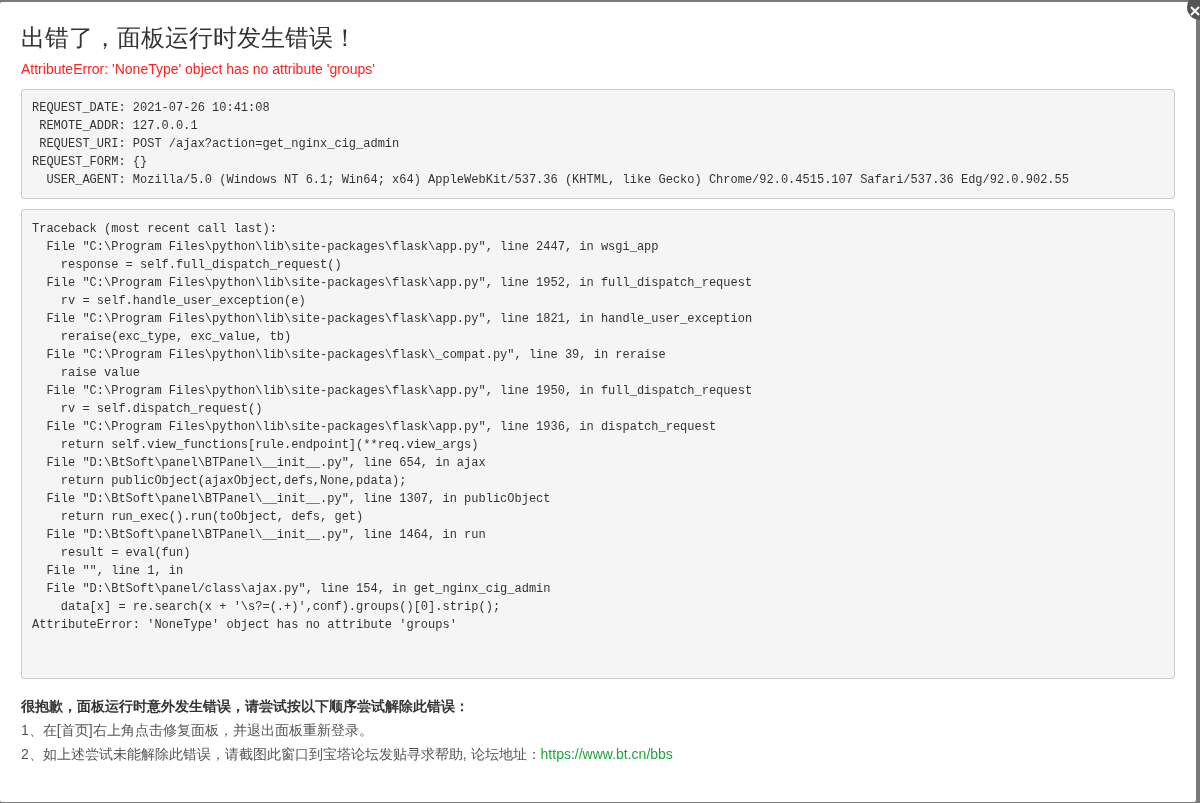 This screenshot has height=803, width=1200. Describe the element at coordinates (198, 69) in the screenshot. I see `error-message: AttributeError: 'NoneType' object has no attribute 'groups'` at that location.